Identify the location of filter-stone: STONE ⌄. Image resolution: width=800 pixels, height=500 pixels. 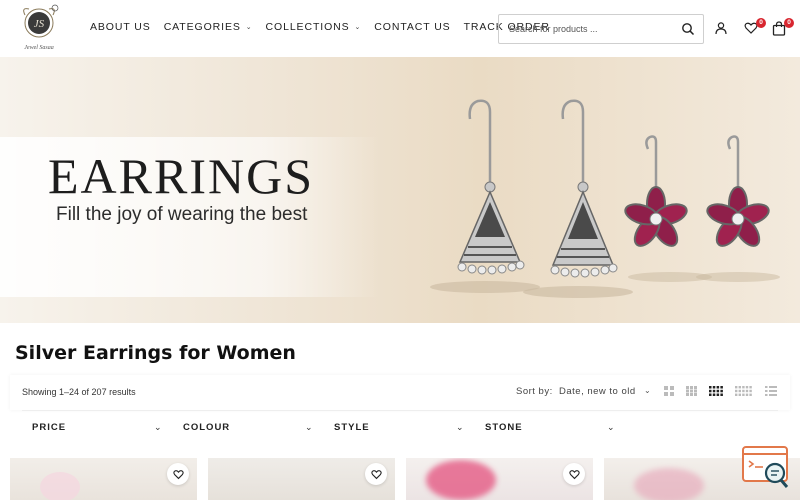
(550, 427).